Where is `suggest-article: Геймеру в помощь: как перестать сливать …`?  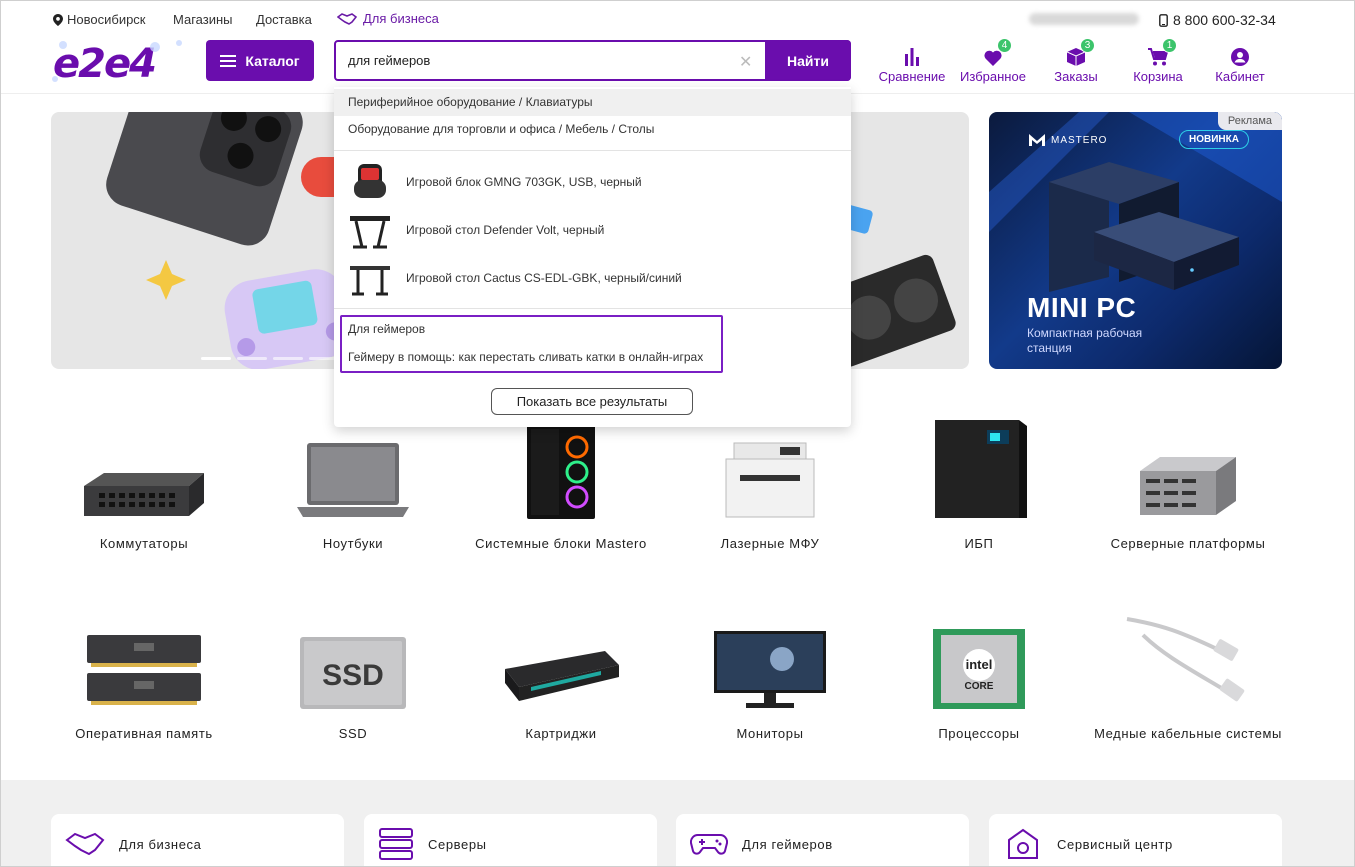
suggest-article: Геймеру в помощь: как перестать сливать … is located at coordinates (525, 357).